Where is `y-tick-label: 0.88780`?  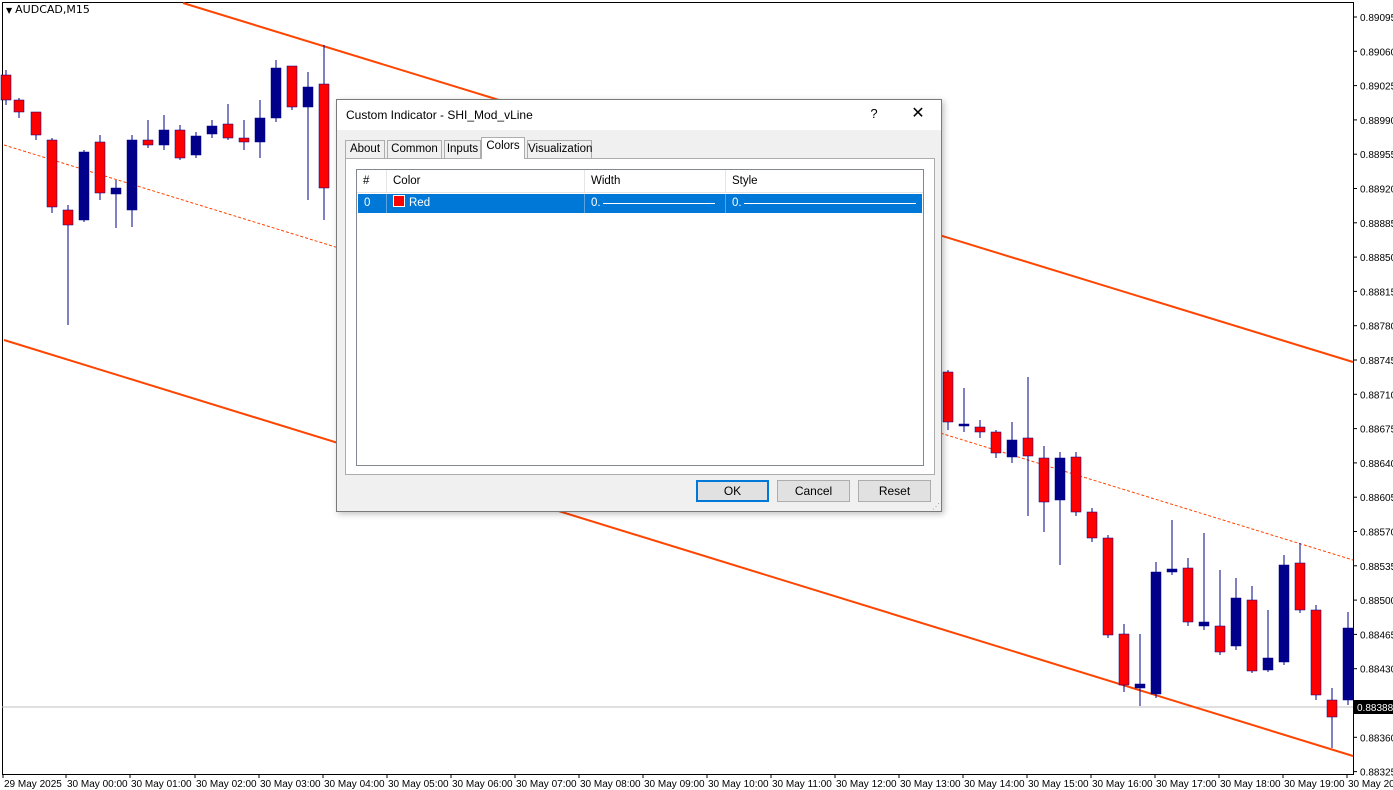 y-tick-label: 0.88780 is located at coordinates (1376, 327).